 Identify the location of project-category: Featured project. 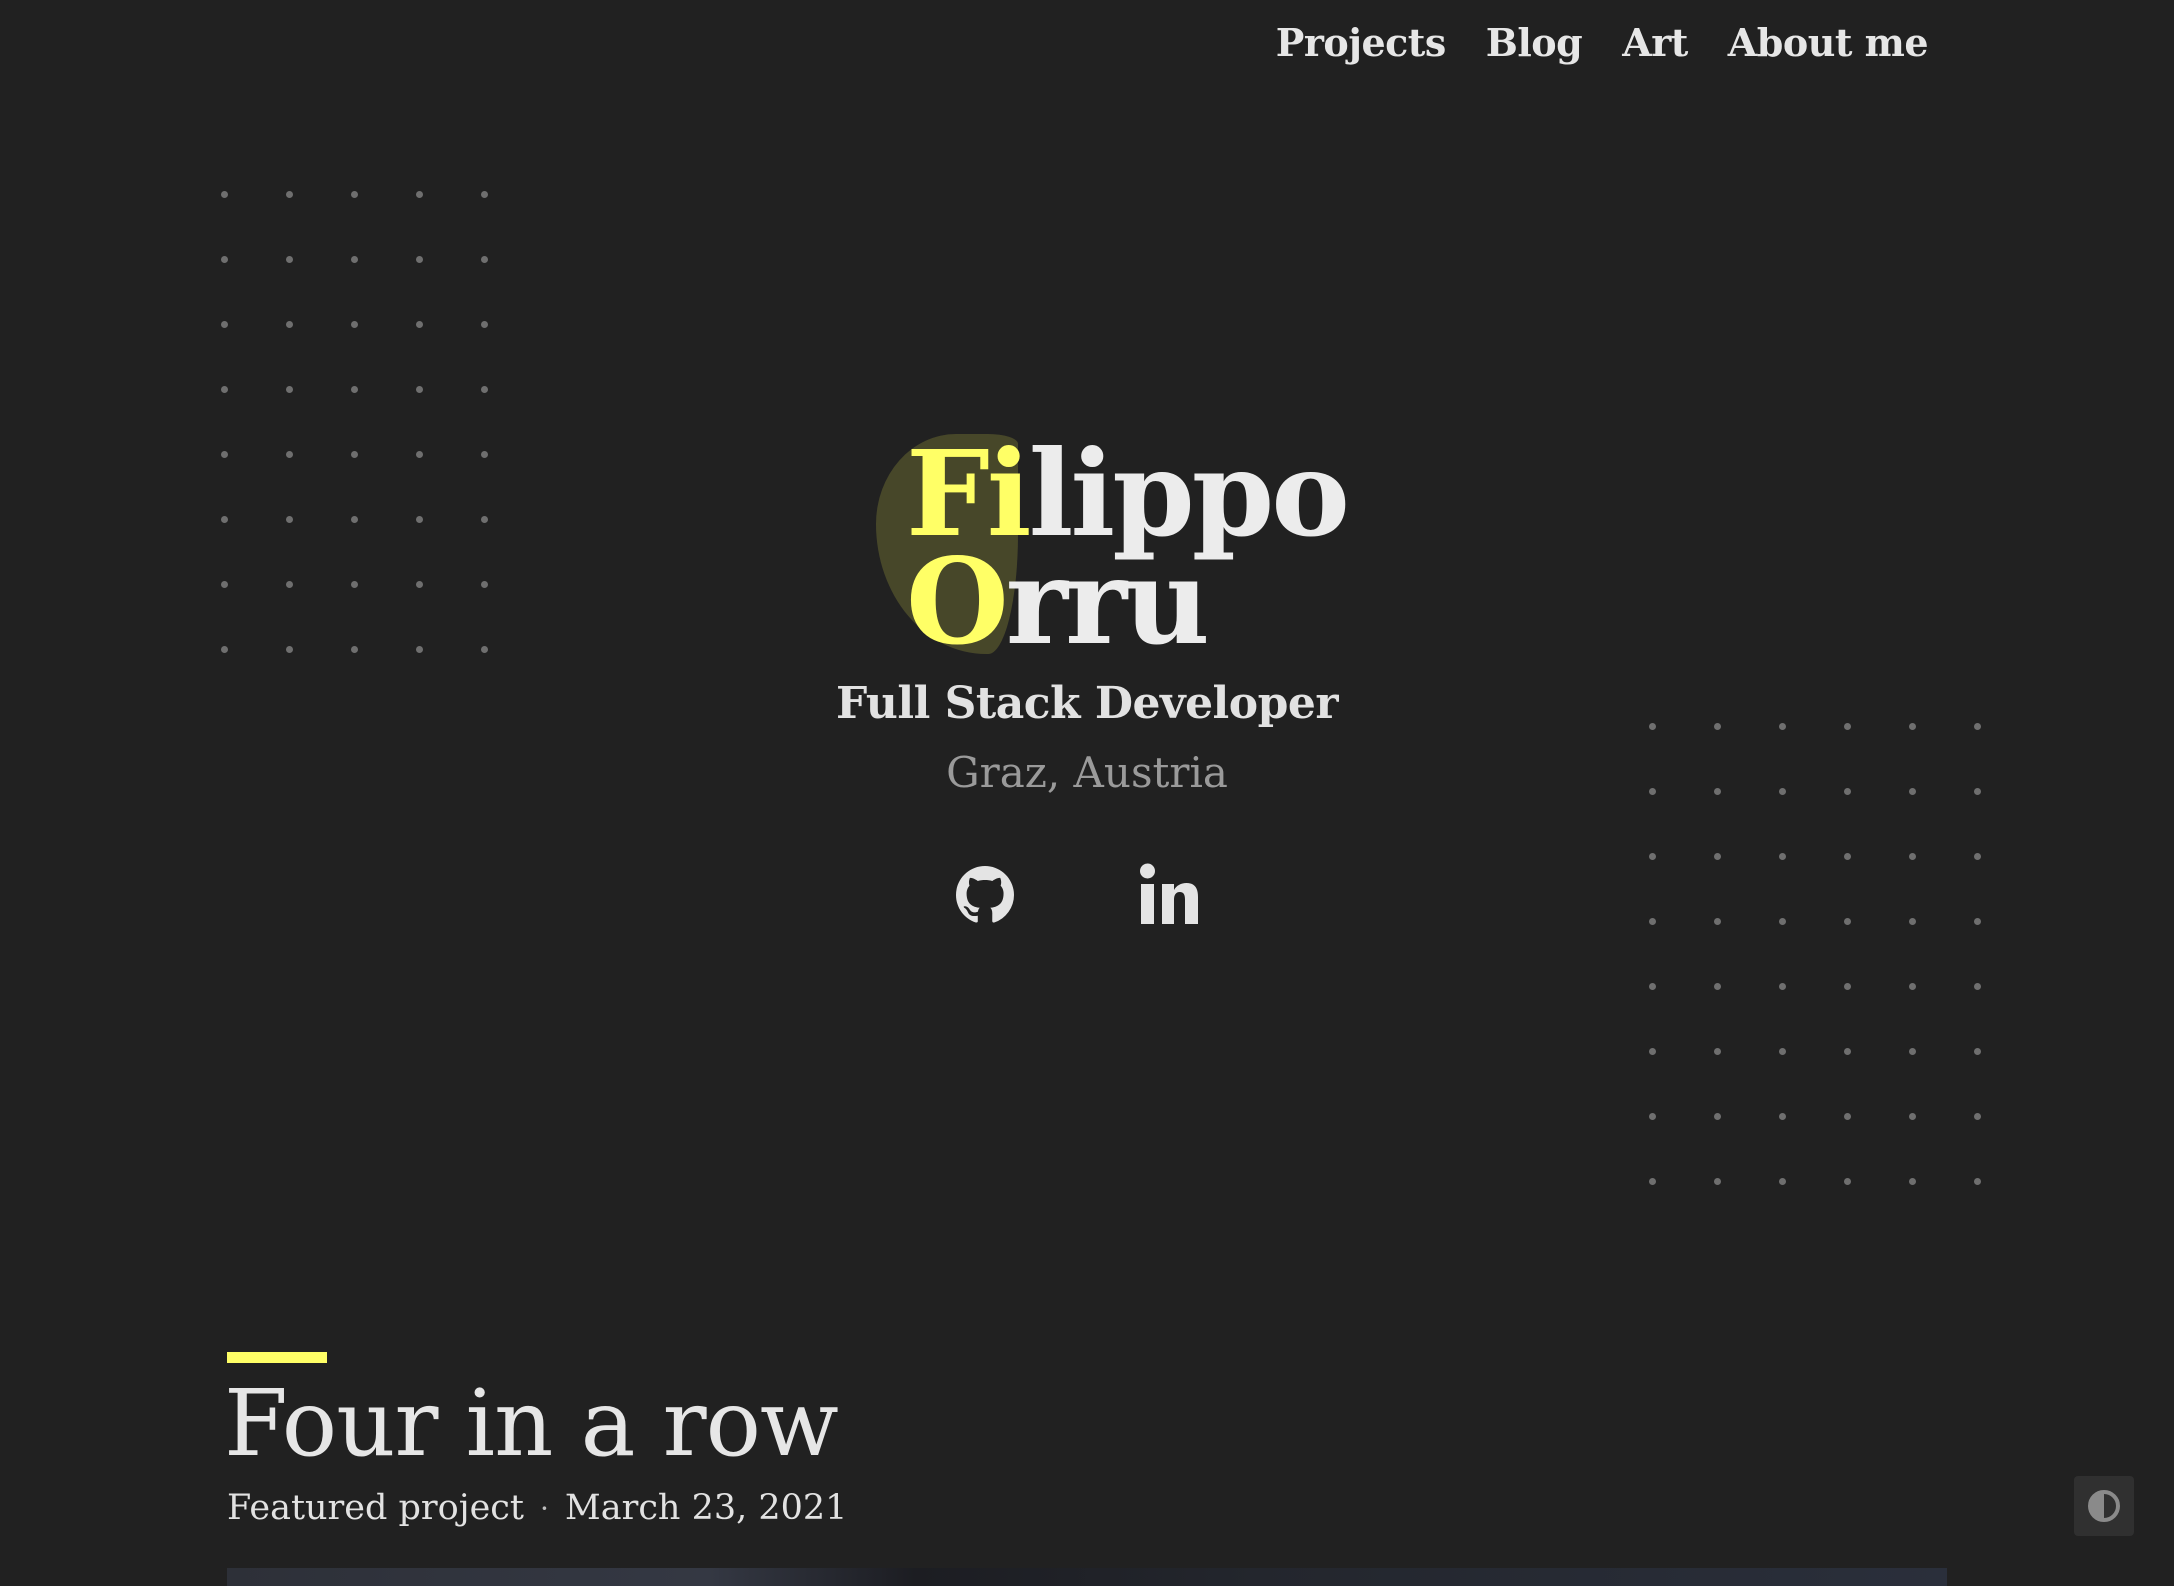
(375, 1508).